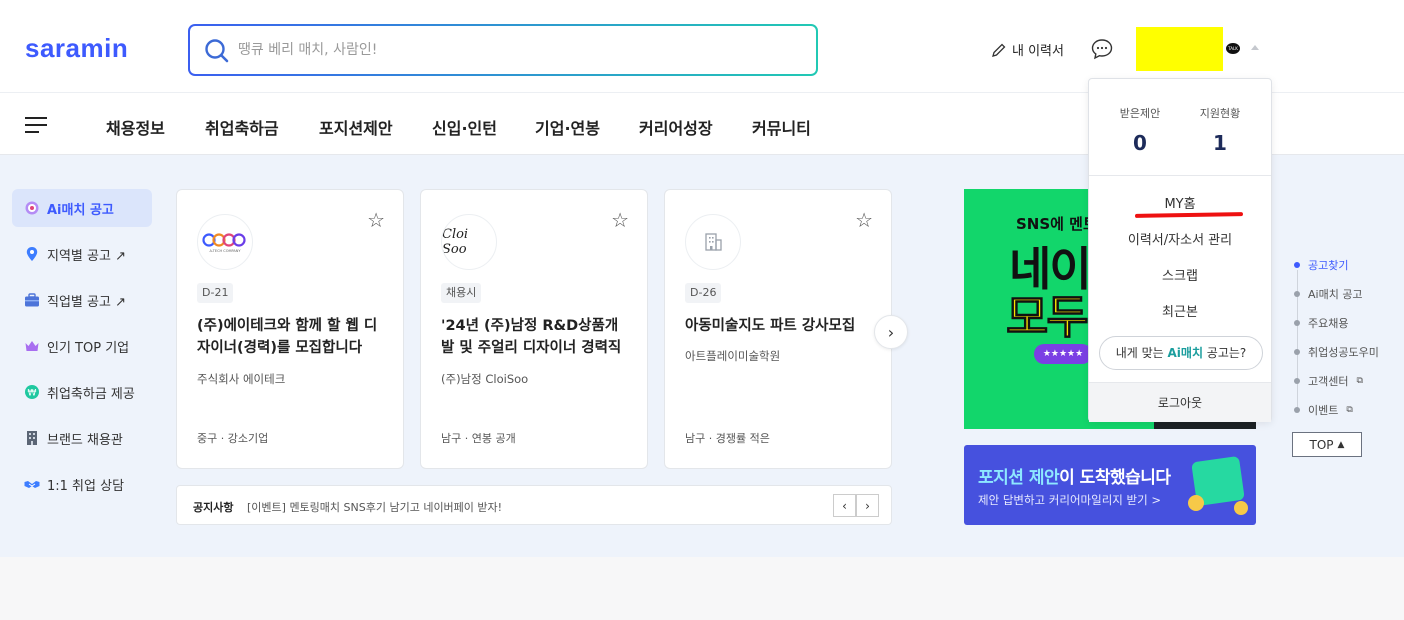 The image size is (1404, 620). Describe the element at coordinates (1181, 353) in the screenshot. I see `ai-match-button: 내게 맞는 Ai매치 공고는?` at that location.